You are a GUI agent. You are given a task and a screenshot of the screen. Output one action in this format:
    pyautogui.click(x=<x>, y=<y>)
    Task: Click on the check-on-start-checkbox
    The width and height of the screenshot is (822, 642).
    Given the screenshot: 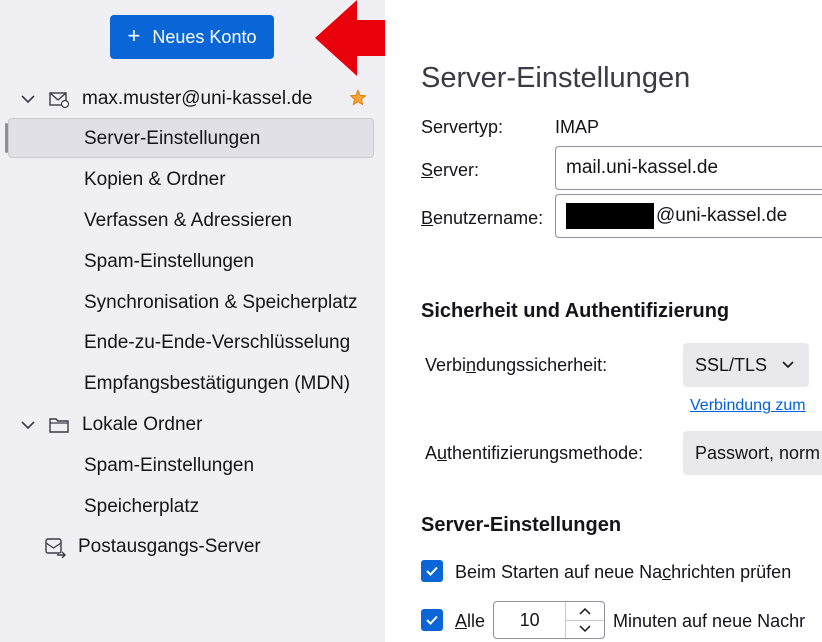 What is the action you would take?
    pyautogui.click(x=432, y=571)
    